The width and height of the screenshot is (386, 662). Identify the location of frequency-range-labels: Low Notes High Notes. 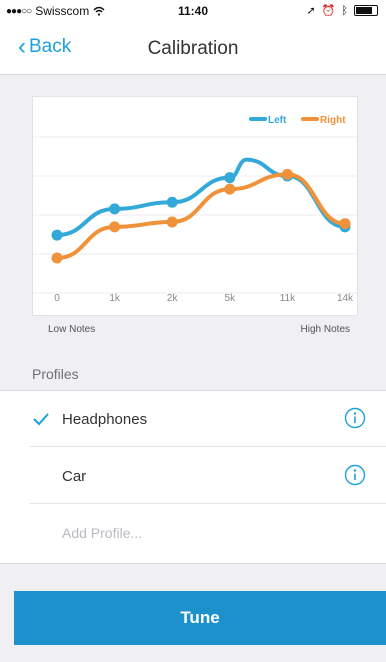
(195, 331).